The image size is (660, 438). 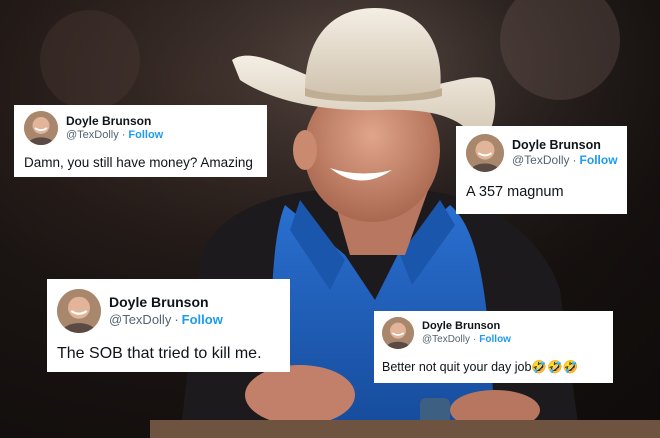 I want to click on tweet-text: Better not quit your day job🤣🤣🤣, so click(x=480, y=367).